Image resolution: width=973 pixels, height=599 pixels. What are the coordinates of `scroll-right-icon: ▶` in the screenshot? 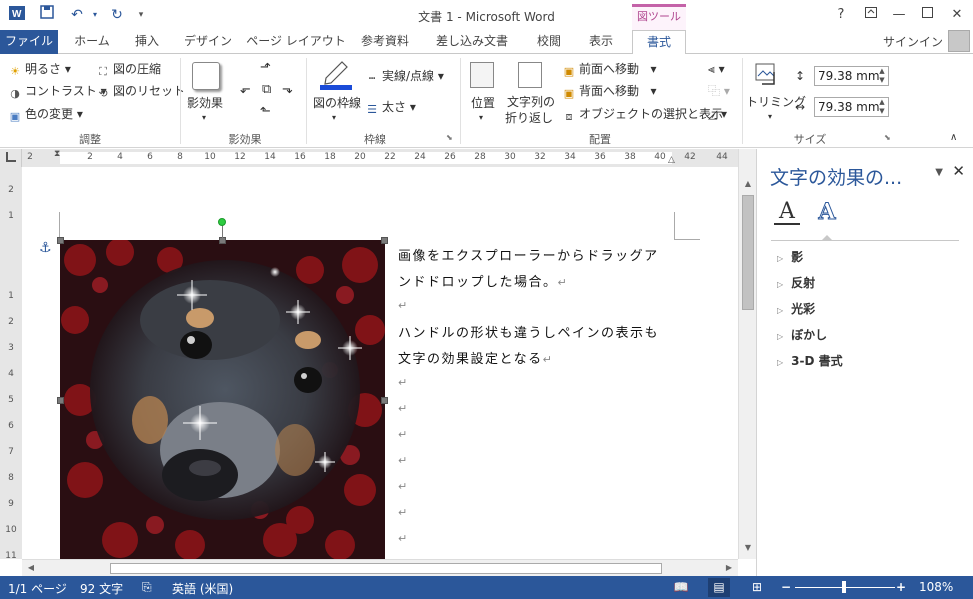 It's located at (729, 568).